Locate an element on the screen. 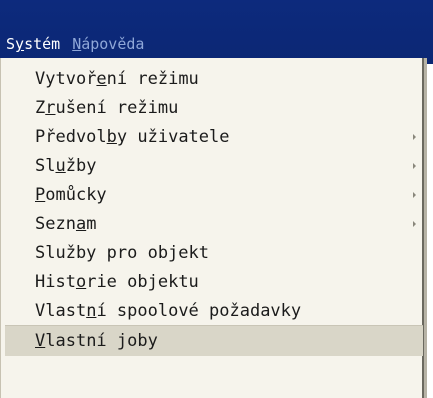 This screenshot has height=398, width=433. menu-item-list: Seznam is located at coordinates (211, 224).